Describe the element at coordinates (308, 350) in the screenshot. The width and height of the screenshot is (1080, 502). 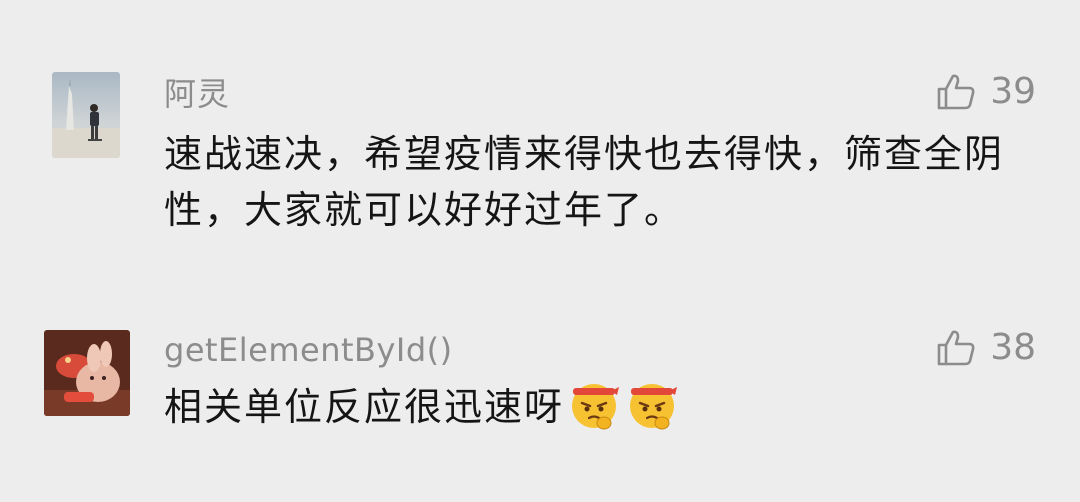
I see `comment-author: getElementById()` at that location.